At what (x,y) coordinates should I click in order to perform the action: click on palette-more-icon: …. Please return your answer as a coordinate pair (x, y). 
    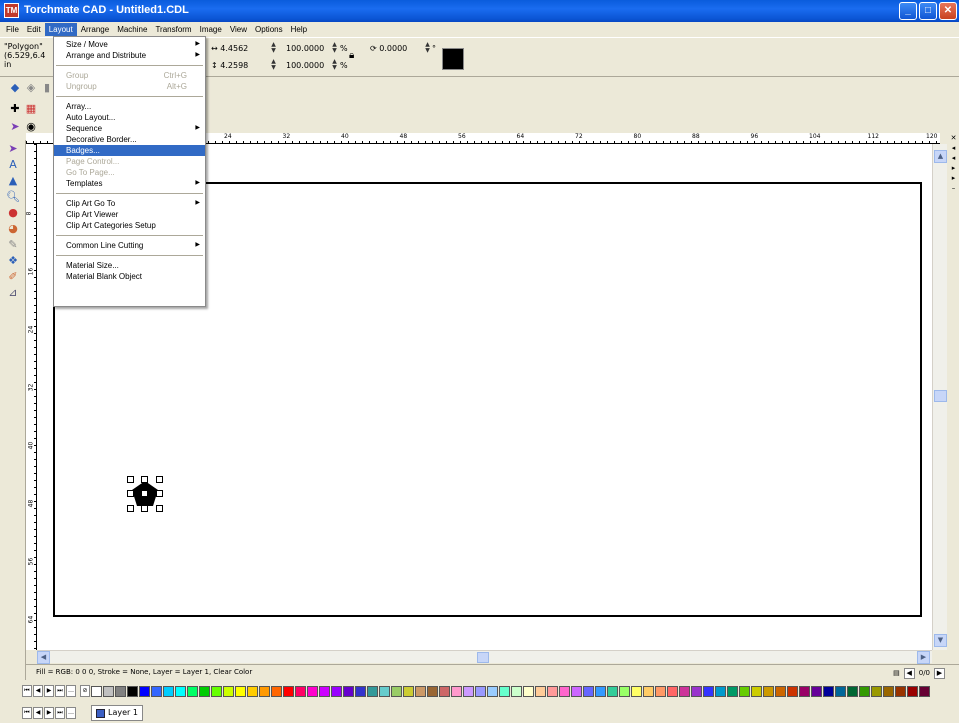
    Looking at the image, I should click on (71, 691).